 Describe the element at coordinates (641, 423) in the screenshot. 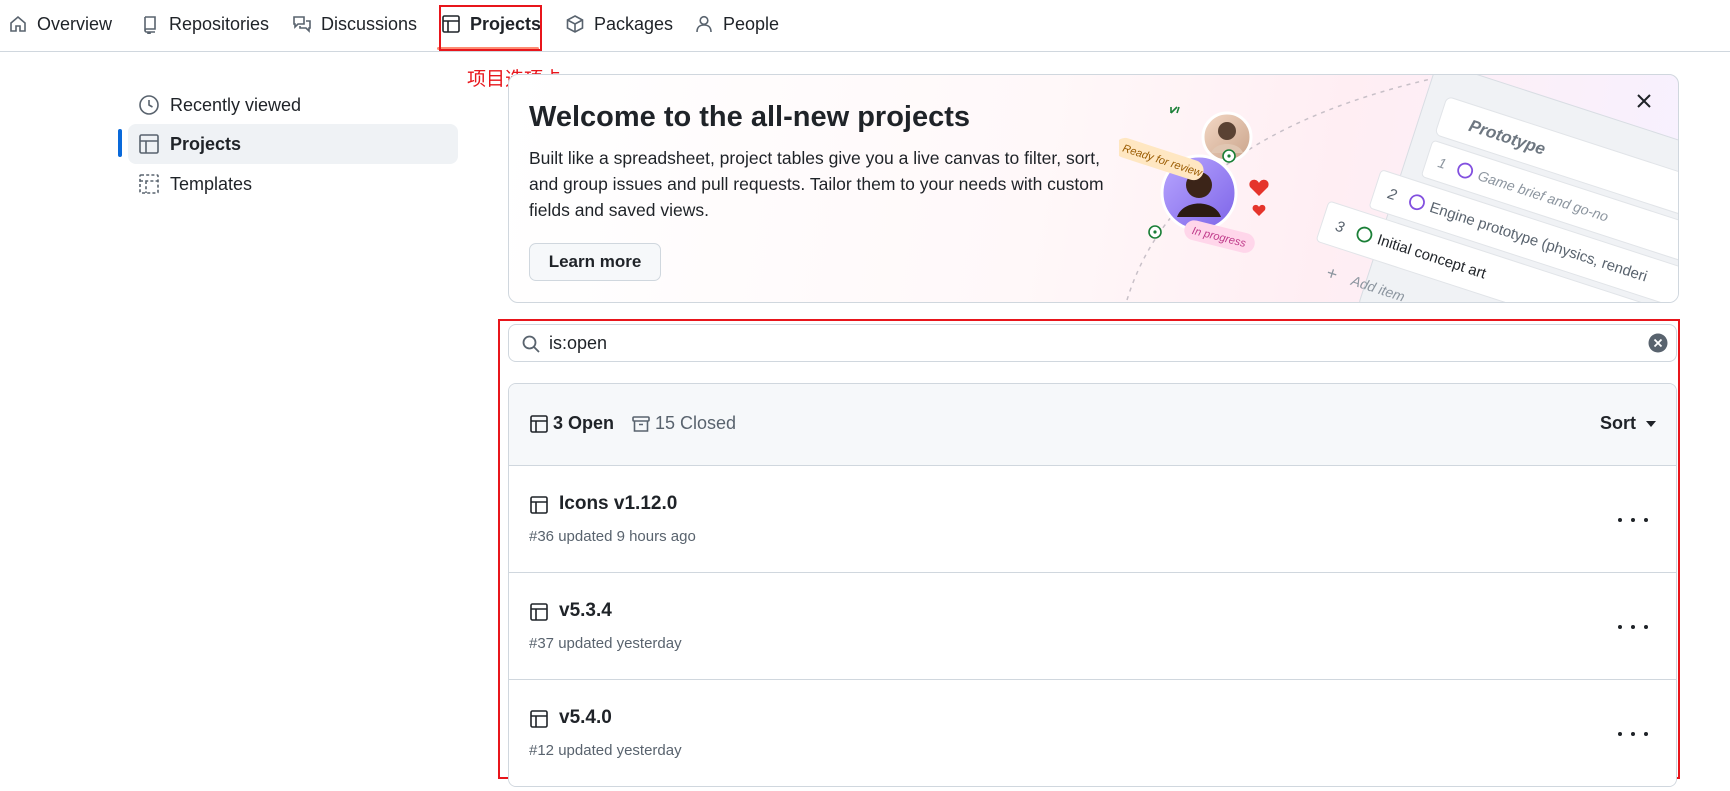

I see `archive-icon` at that location.